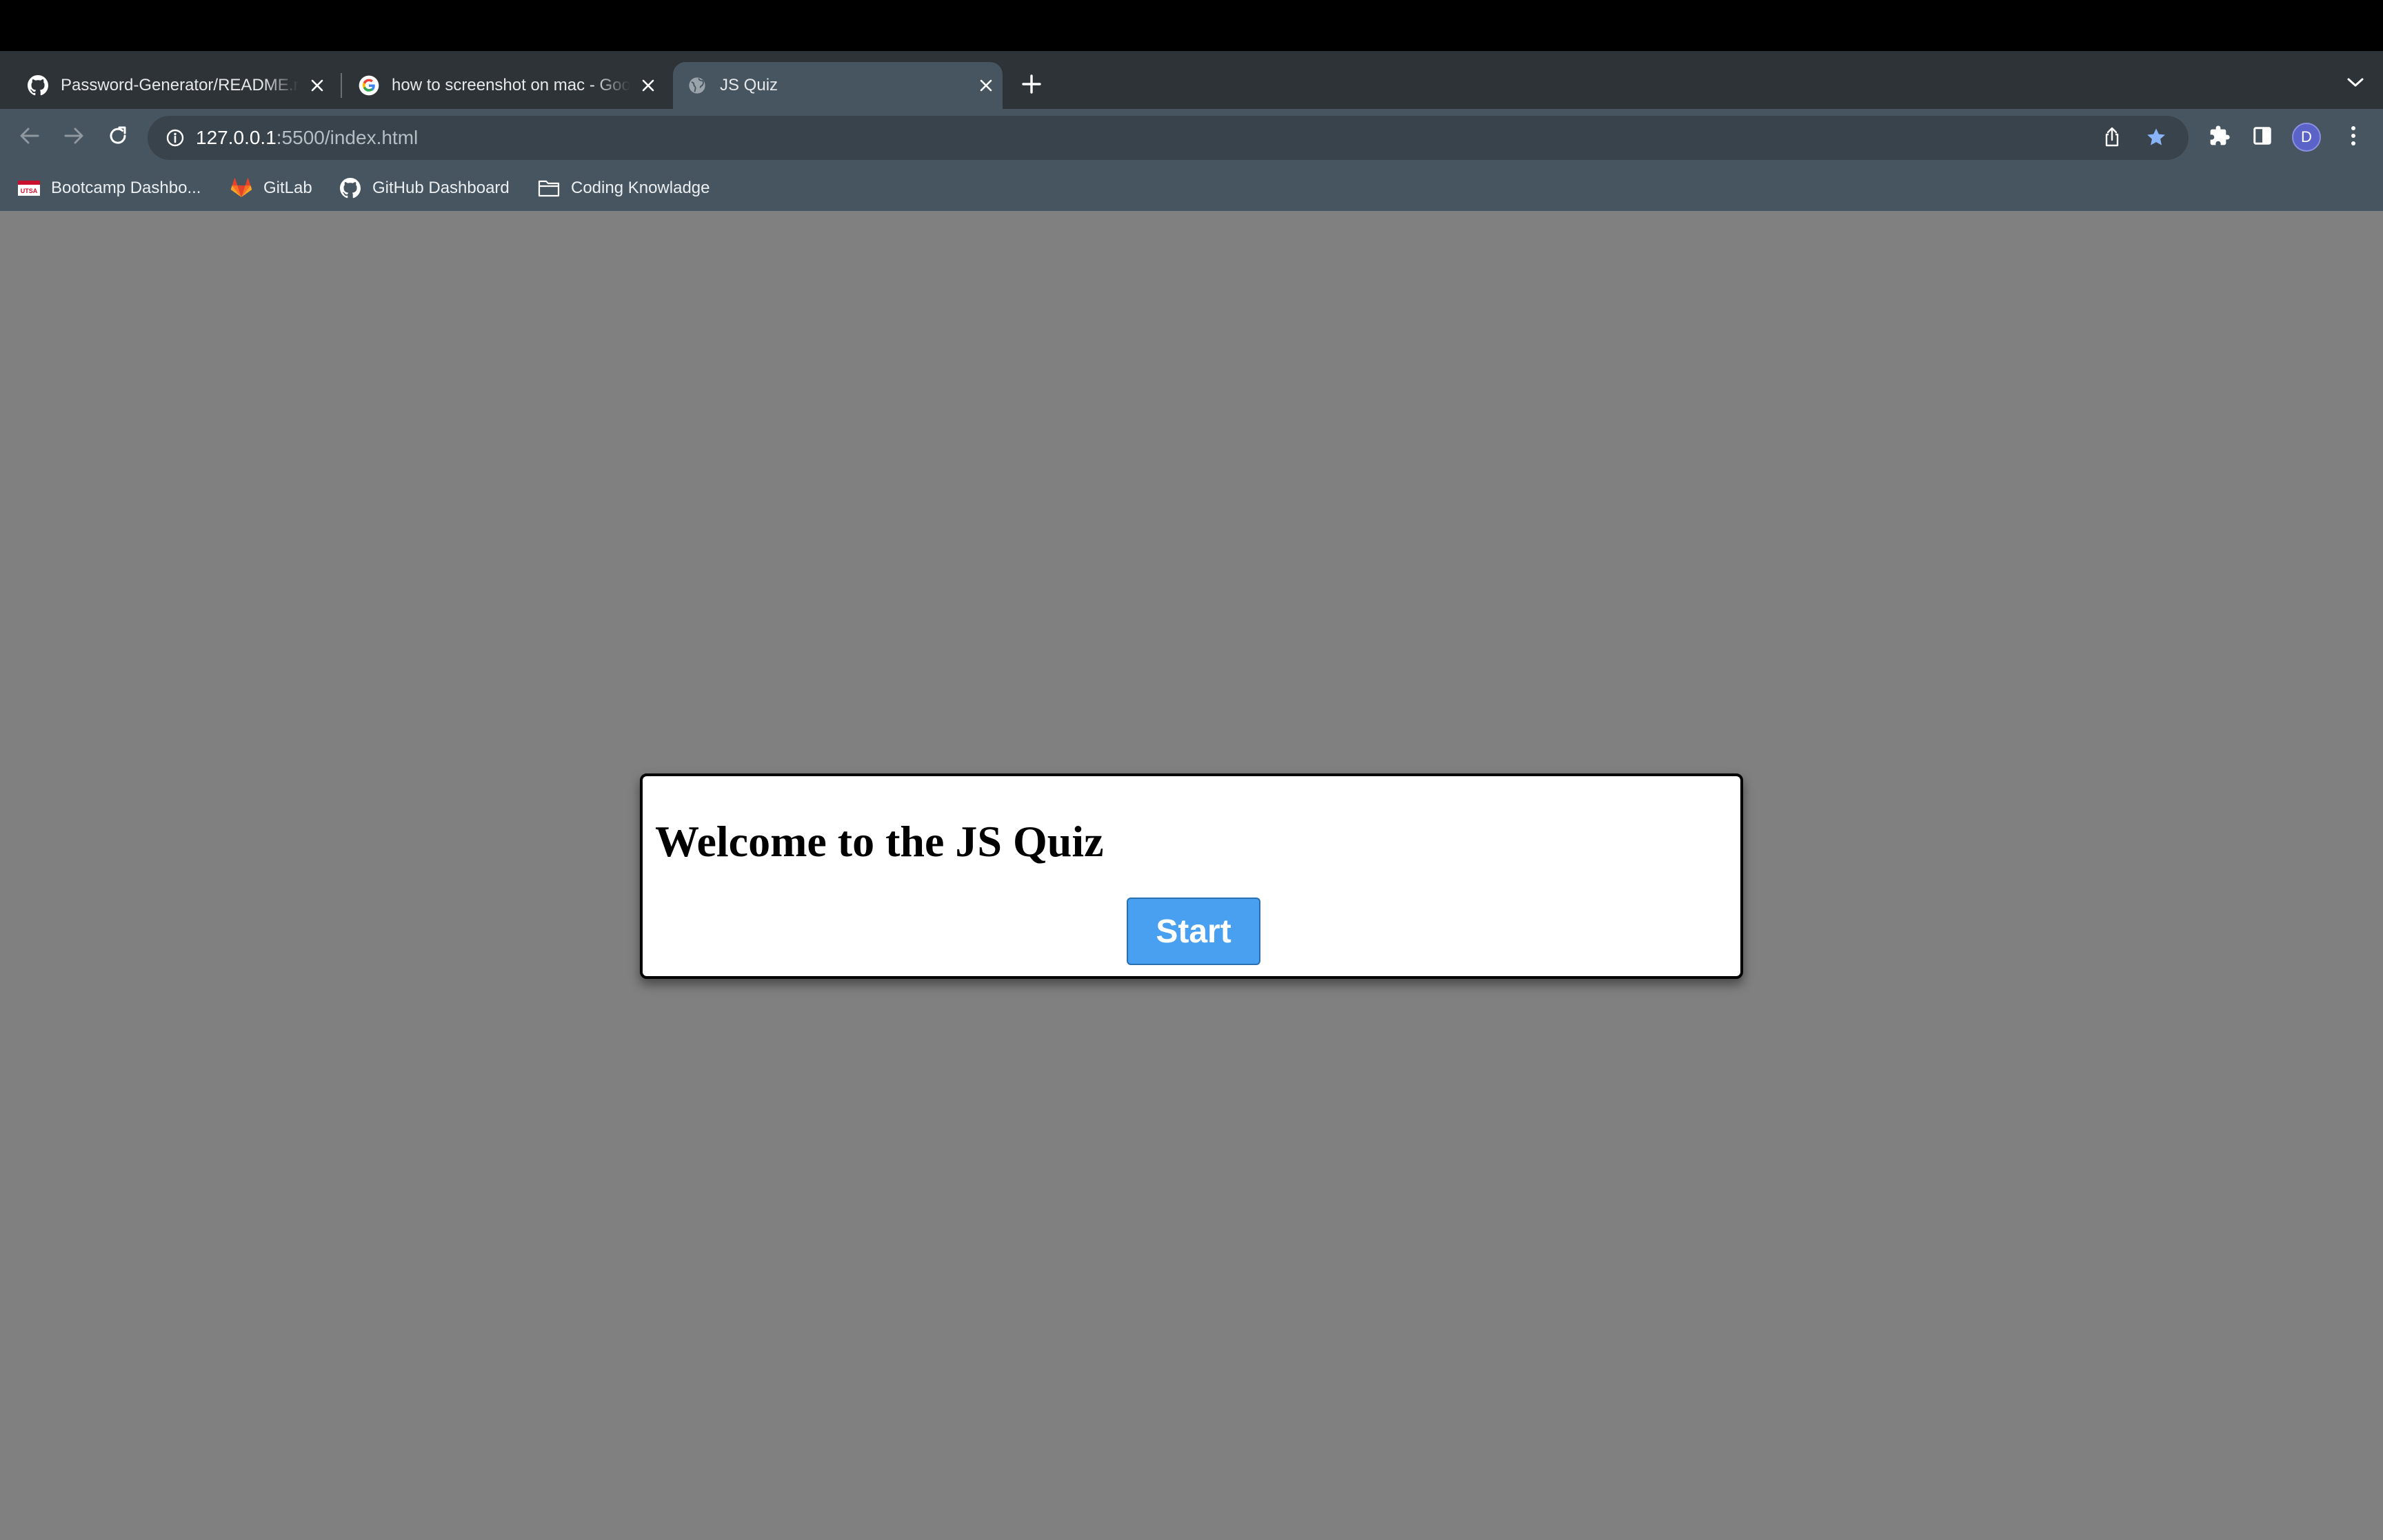 The image size is (2383, 1540). I want to click on tab-readme: Password-Generator/README.md, so click(175, 86).